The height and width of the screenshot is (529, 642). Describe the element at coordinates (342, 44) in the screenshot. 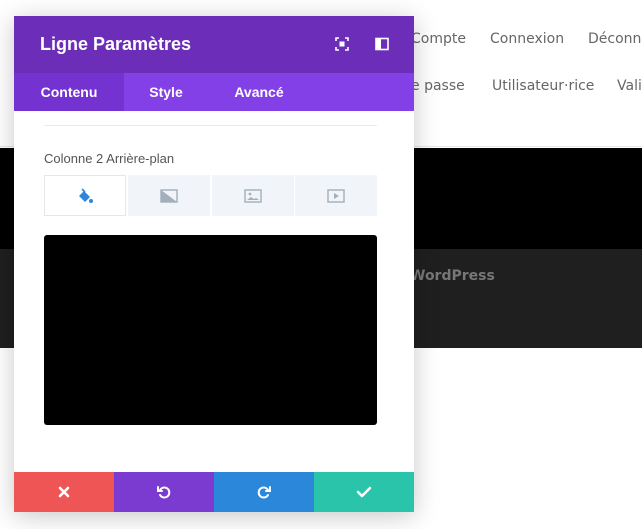

I see `expand-icon` at that location.